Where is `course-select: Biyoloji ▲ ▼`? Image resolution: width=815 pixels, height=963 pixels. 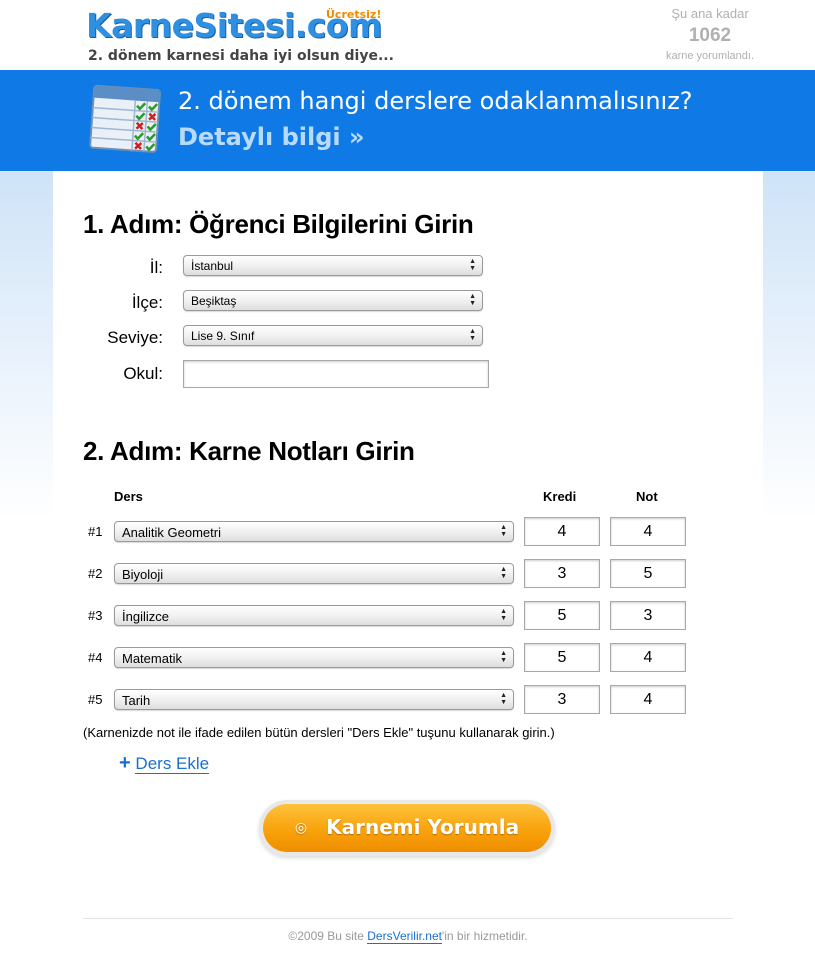
course-select: Biyoloji ▲ ▼ is located at coordinates (314, 573).